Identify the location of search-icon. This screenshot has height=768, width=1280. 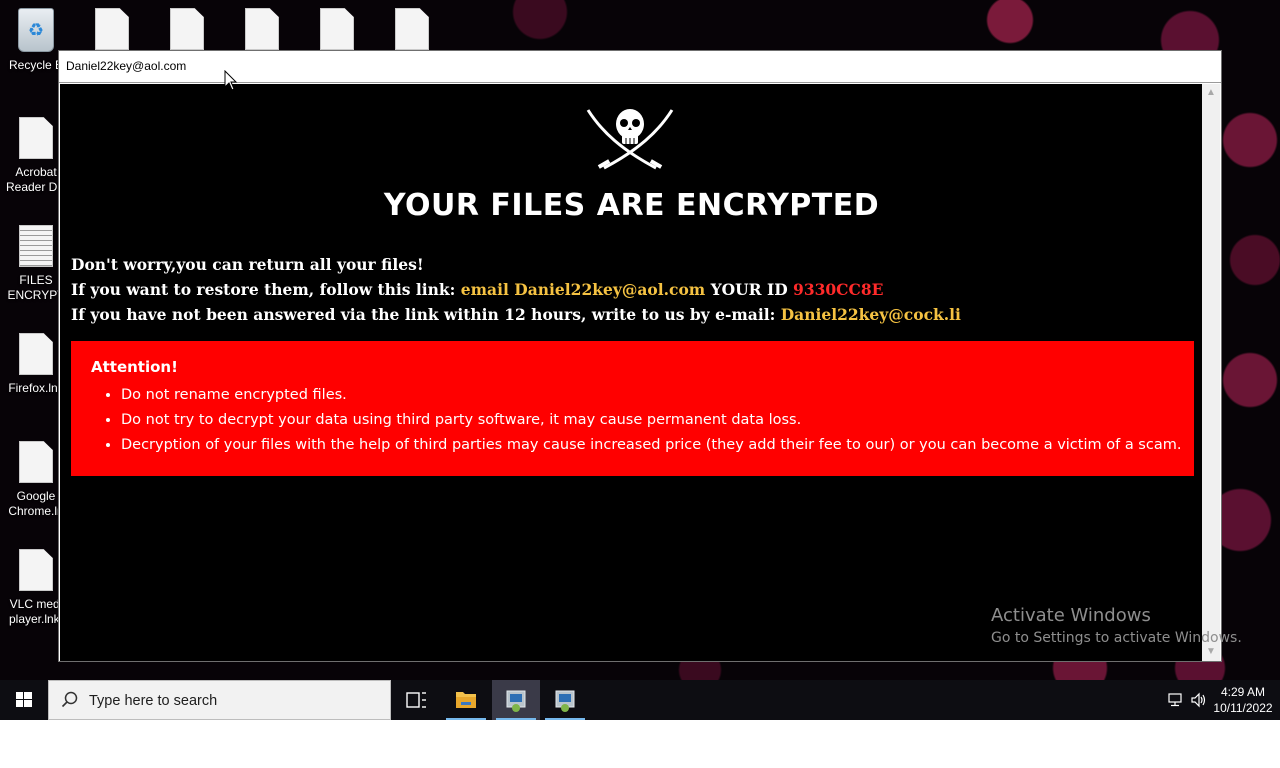
(69, 699).